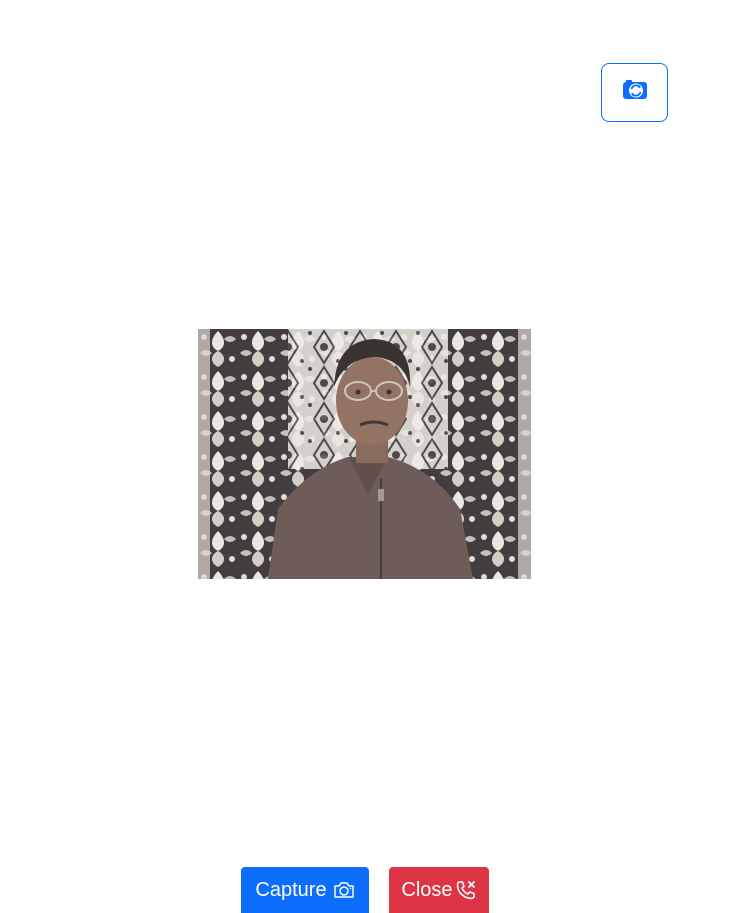 The height and width of the screenshot is (913, 730). I want to click on close-button: Close, so click(439, 890).